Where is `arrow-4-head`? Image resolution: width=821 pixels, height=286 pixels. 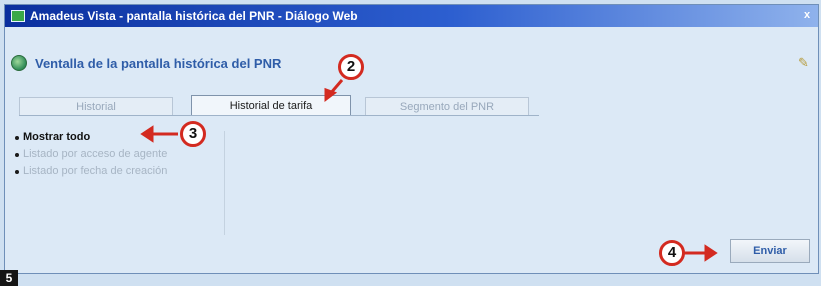 arrow-4-head is located at coordinates (711, 253).